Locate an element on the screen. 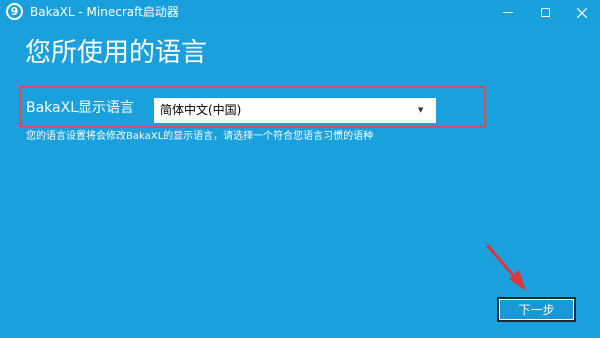 This screenshot has height=338, width=600. next-button: 下一步 is located at coordinates (536, 309).